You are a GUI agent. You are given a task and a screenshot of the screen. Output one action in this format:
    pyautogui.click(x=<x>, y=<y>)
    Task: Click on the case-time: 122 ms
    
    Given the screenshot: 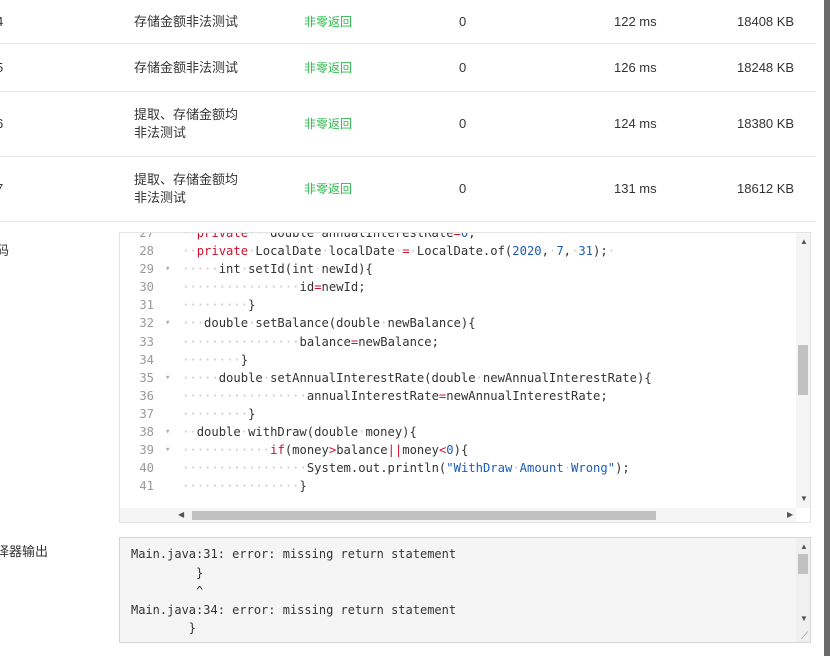 What is the action you would take?
    pyautogui.click(x=635, y=21)
    